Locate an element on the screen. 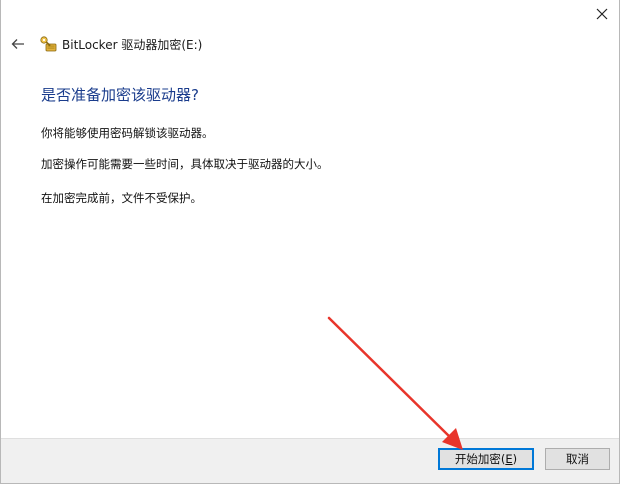 The image size is (620, 484). close-icon is located at coordinates (602, 14).